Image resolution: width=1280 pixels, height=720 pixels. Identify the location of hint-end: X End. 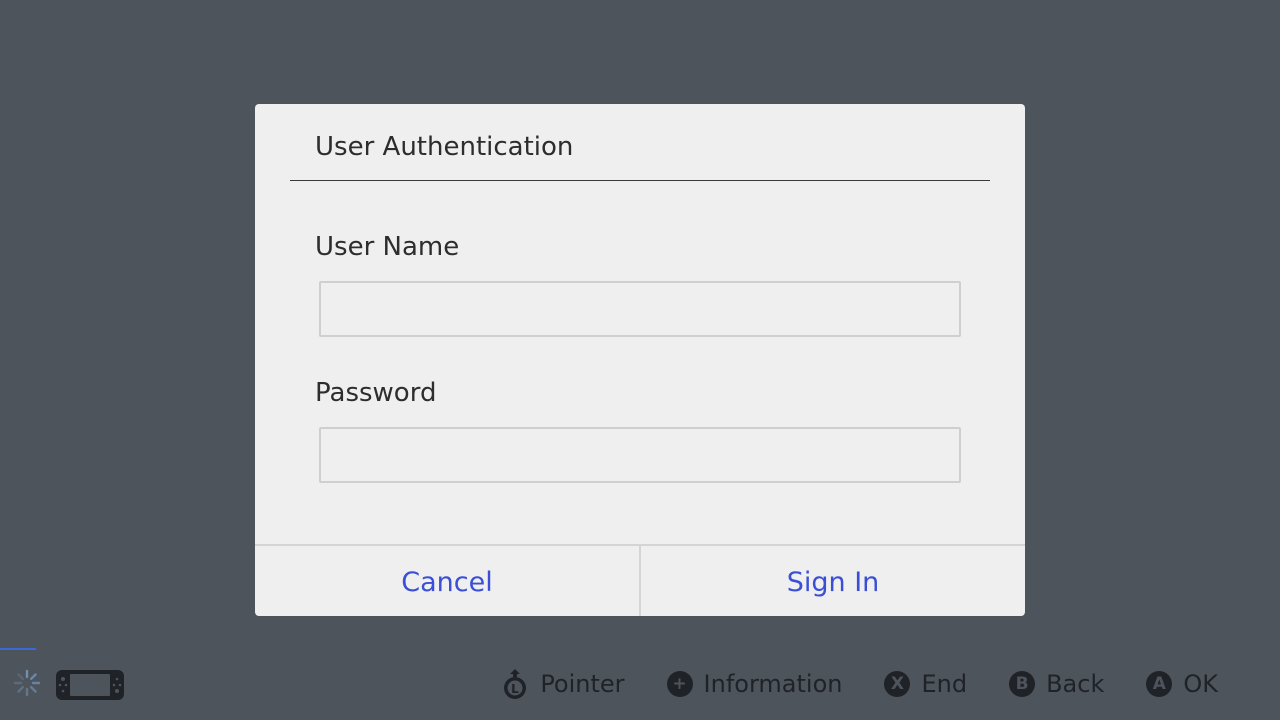
(925, 684).